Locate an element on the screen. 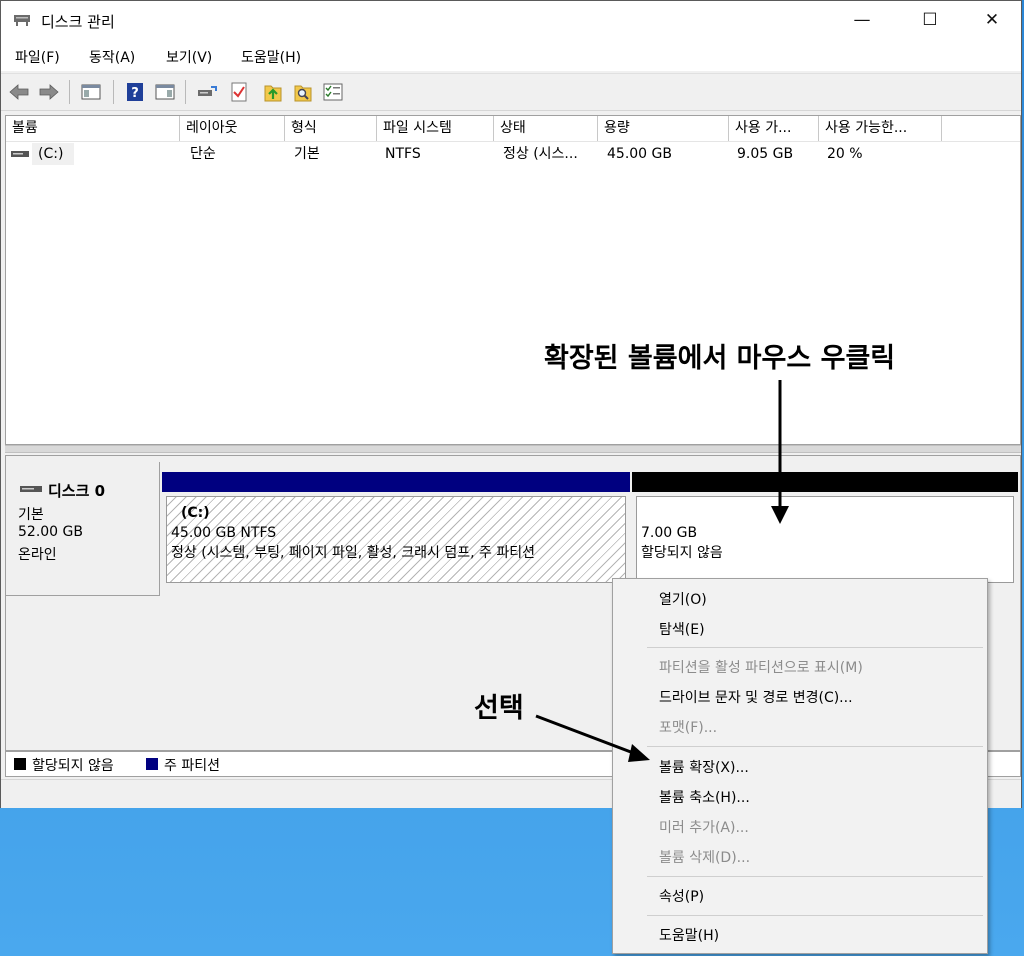  cell-volume: (C:) is located at coordinates (53, 154).